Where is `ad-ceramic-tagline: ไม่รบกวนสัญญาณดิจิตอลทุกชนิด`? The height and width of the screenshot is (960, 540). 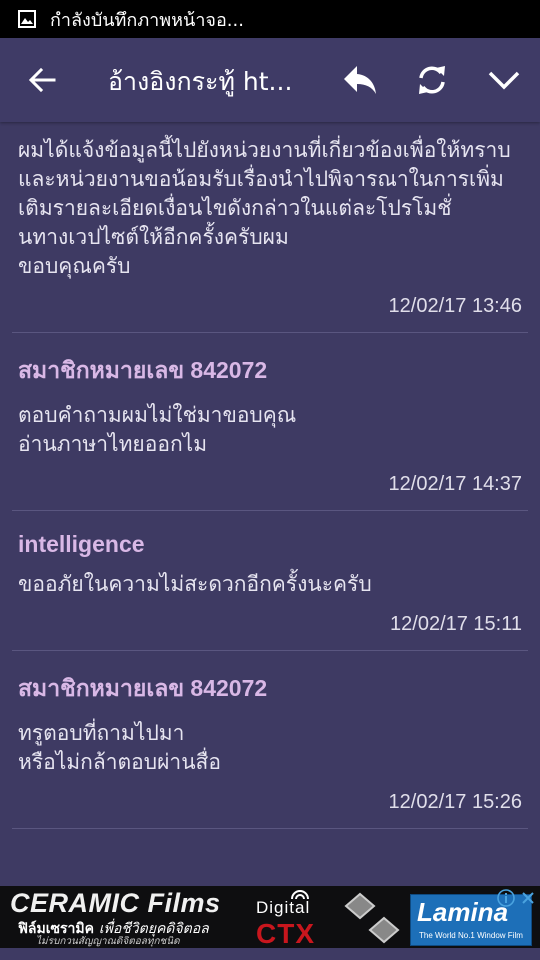 ad-ceramic-tagline: ไม่รบกวนสัญญาณดิจิตอลทุกชนิด is located at coordinates (108, 941).